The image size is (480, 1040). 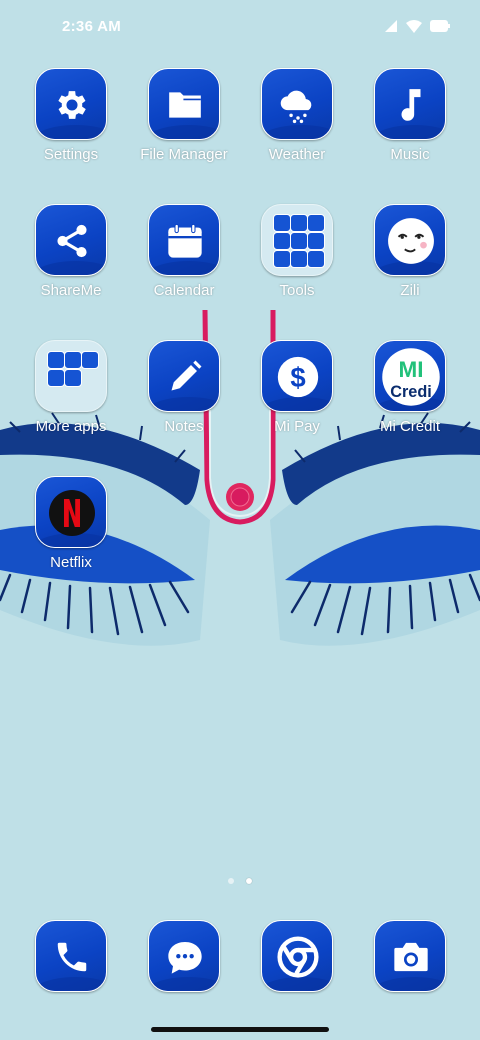 What do you see at coordinates (411, 392) in the screenshot?
I see `svg-text: Credi` at bounding box center [411, 392].